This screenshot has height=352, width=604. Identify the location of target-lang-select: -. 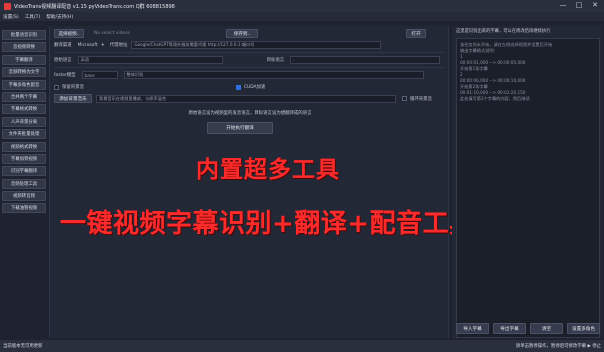
(365, 60).